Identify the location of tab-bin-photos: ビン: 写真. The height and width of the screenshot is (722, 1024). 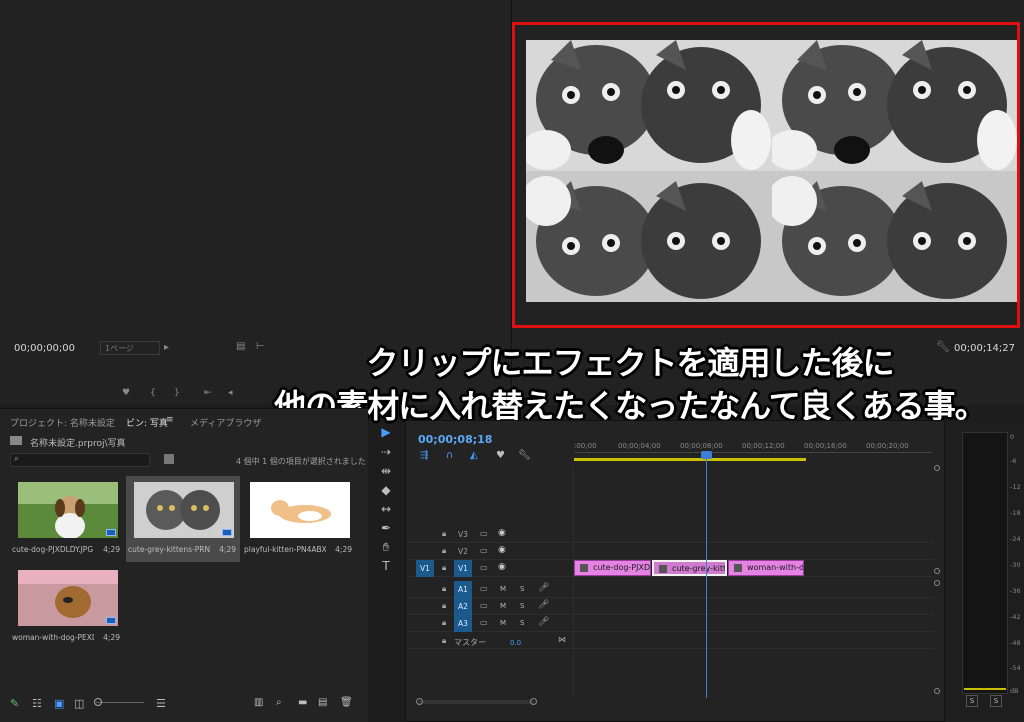
(147, 422).